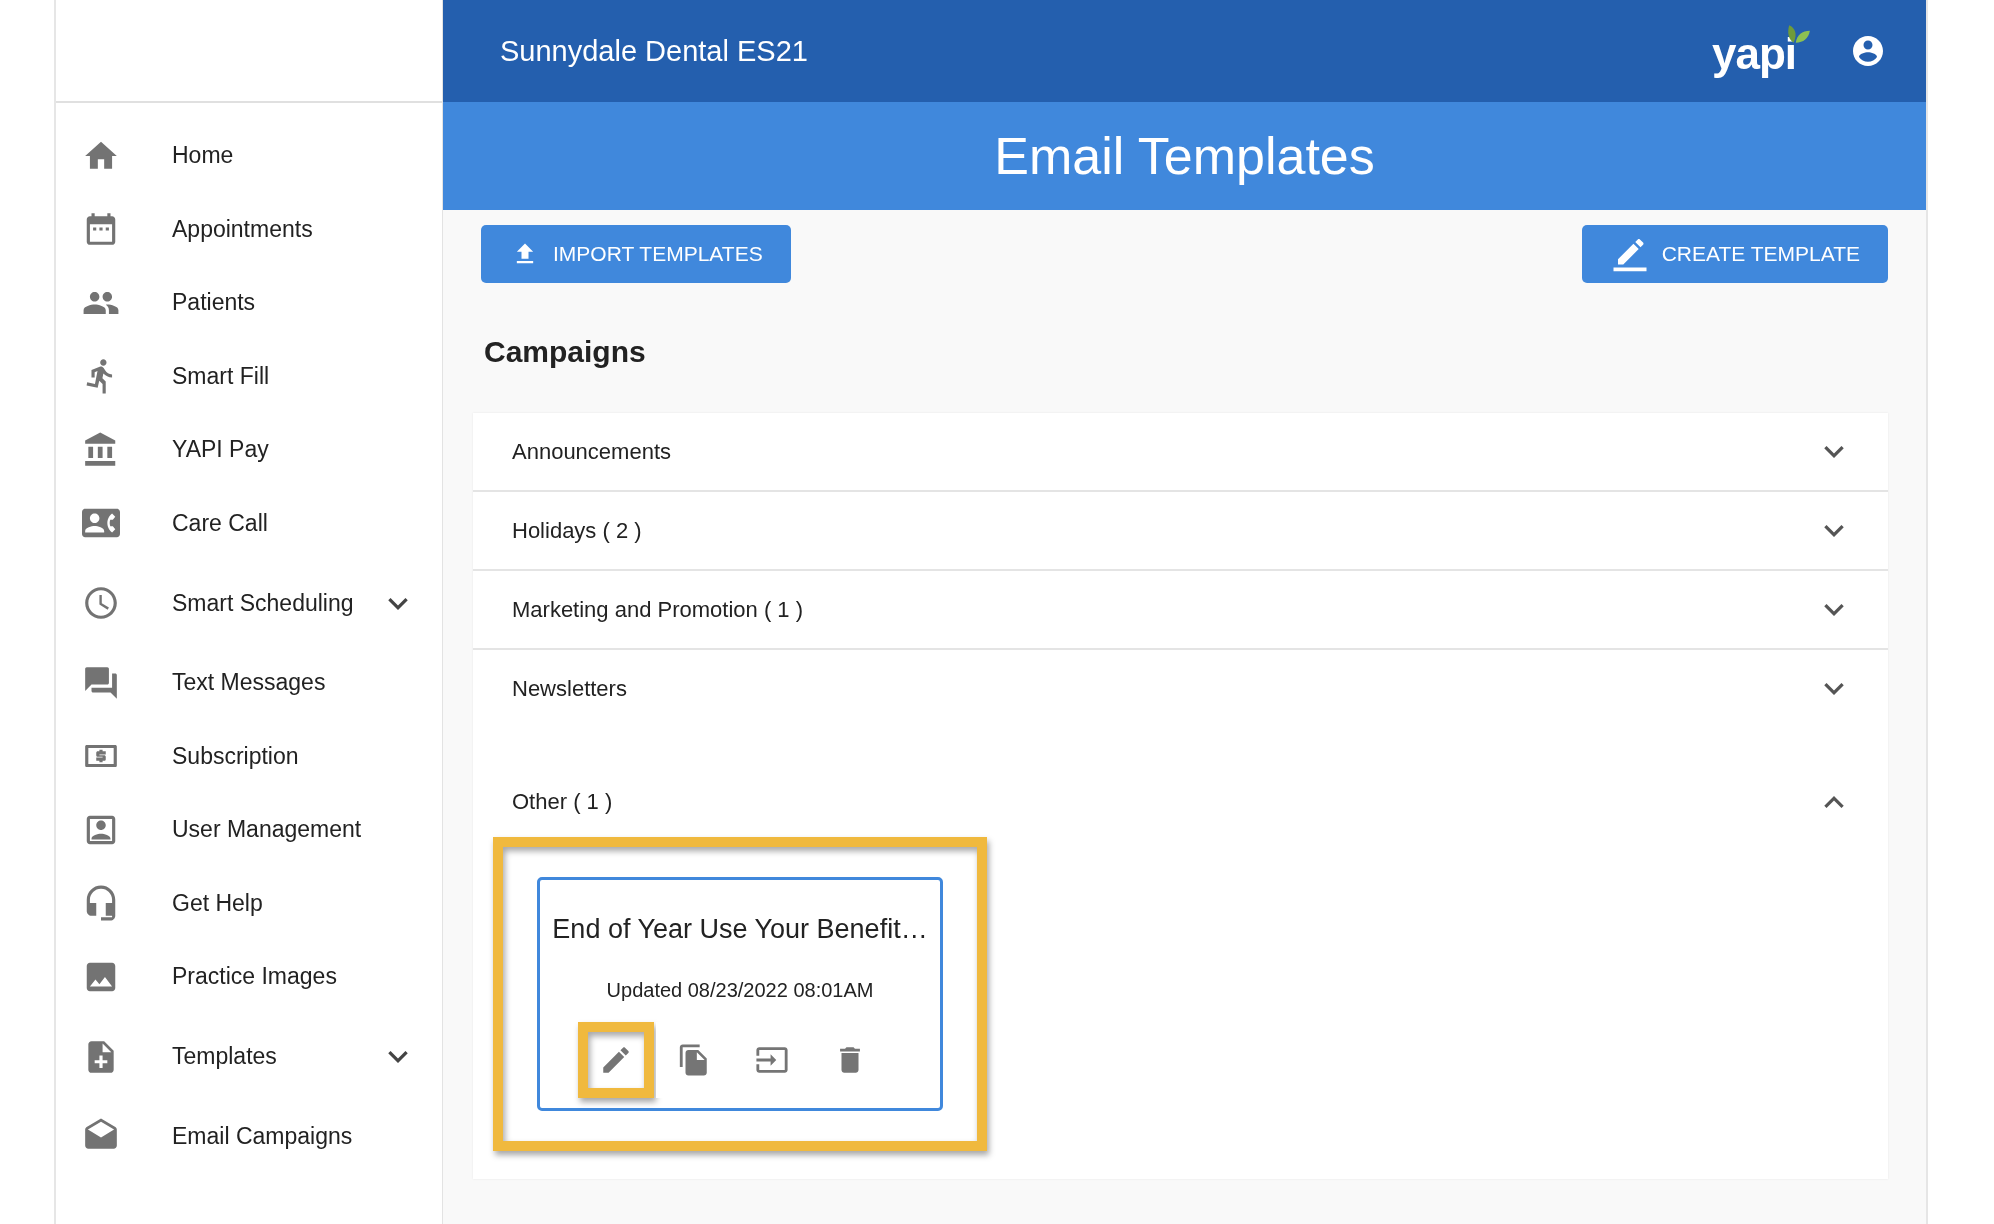  What do you see at coordinates (249, 603) in the screenshot?
I see `sidebar-item: Smart Scheduling` at bounding box center [249, 603].